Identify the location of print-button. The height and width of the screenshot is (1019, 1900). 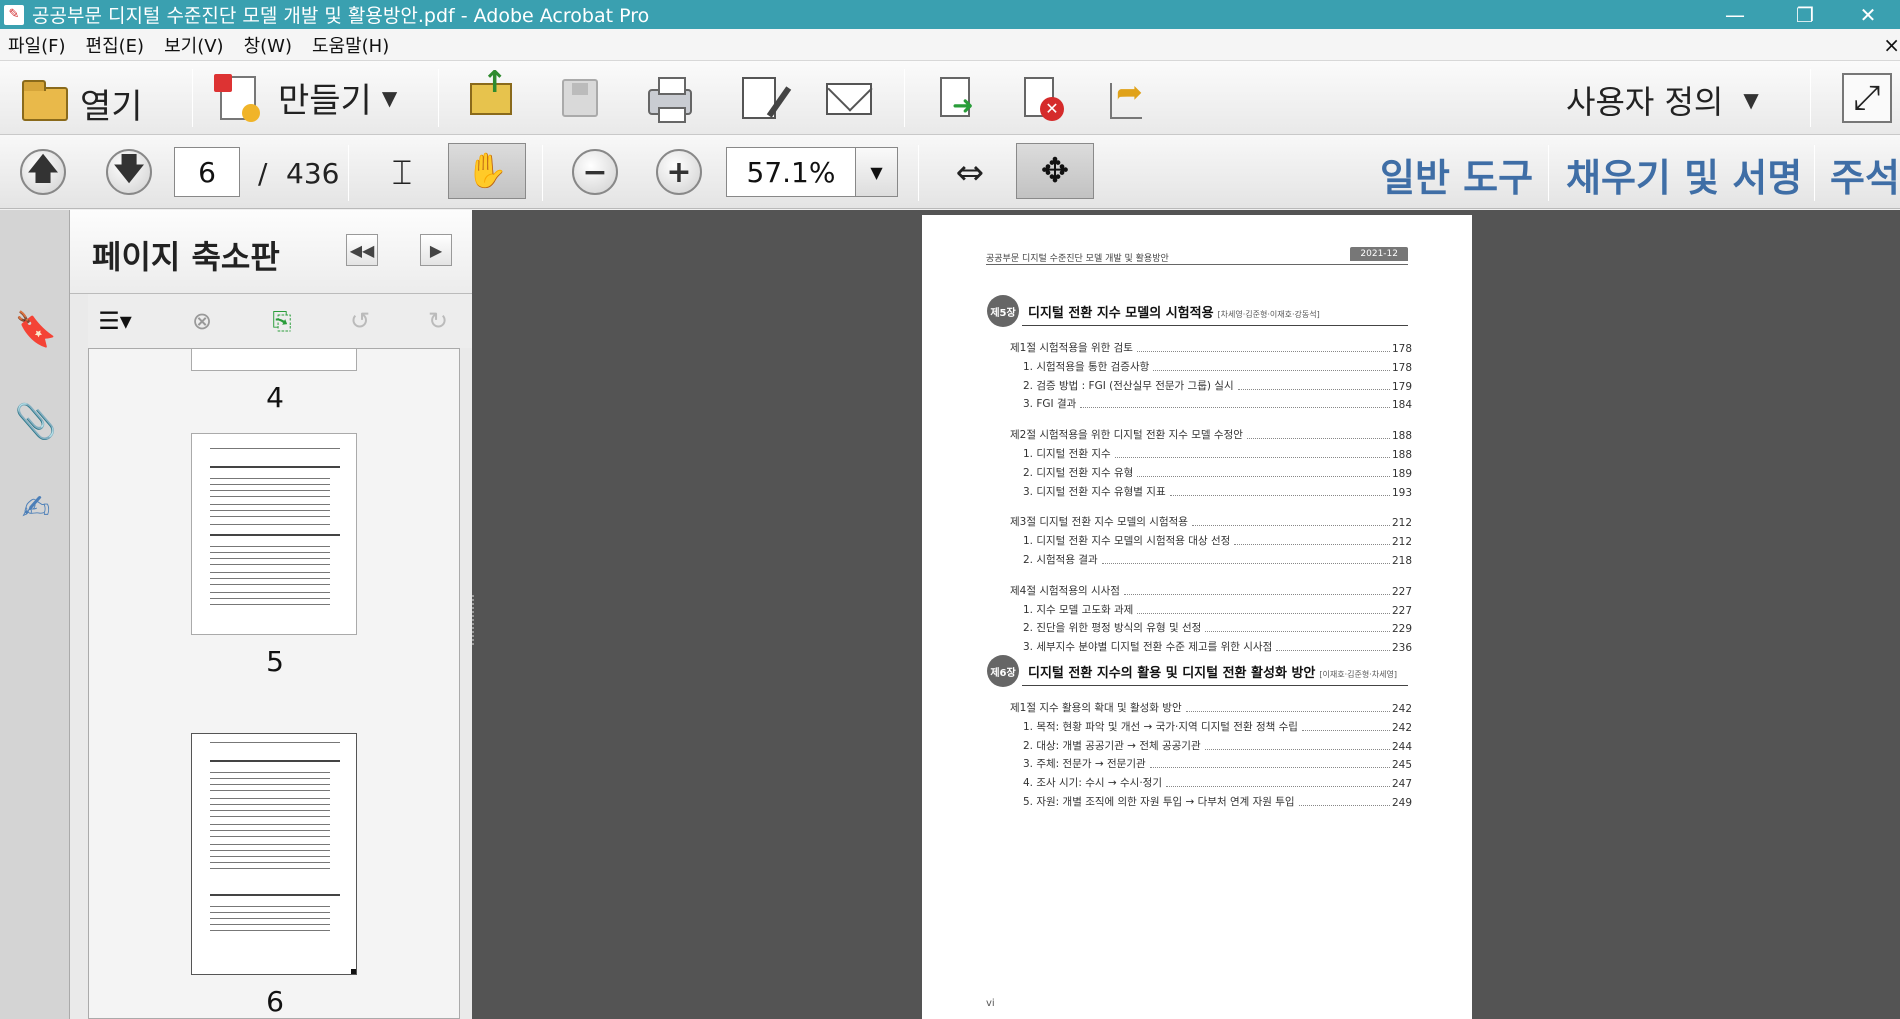
(670, 100).